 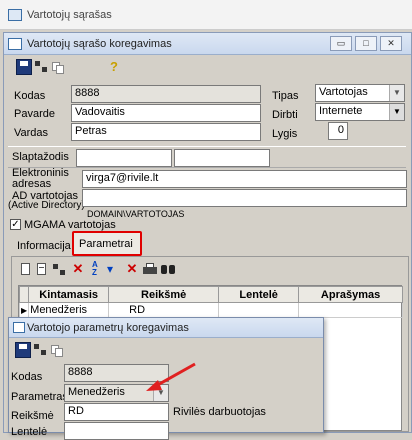 I want to click on maximize-button: □, so click(x=366, y=43).